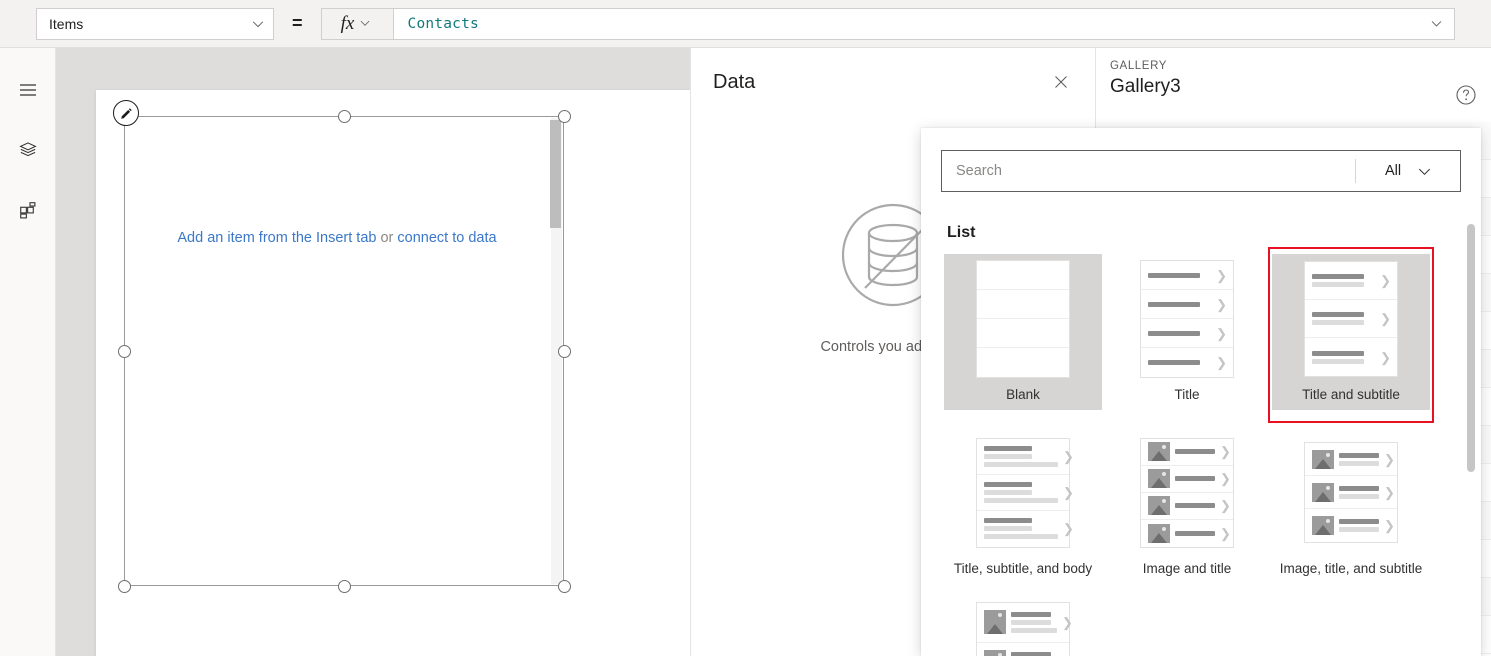 This screenshot has height=656, width=1491. Describe the element at coordinates (1145, 86) in the screenshot. I see `control-name: Gallery3` at that location.